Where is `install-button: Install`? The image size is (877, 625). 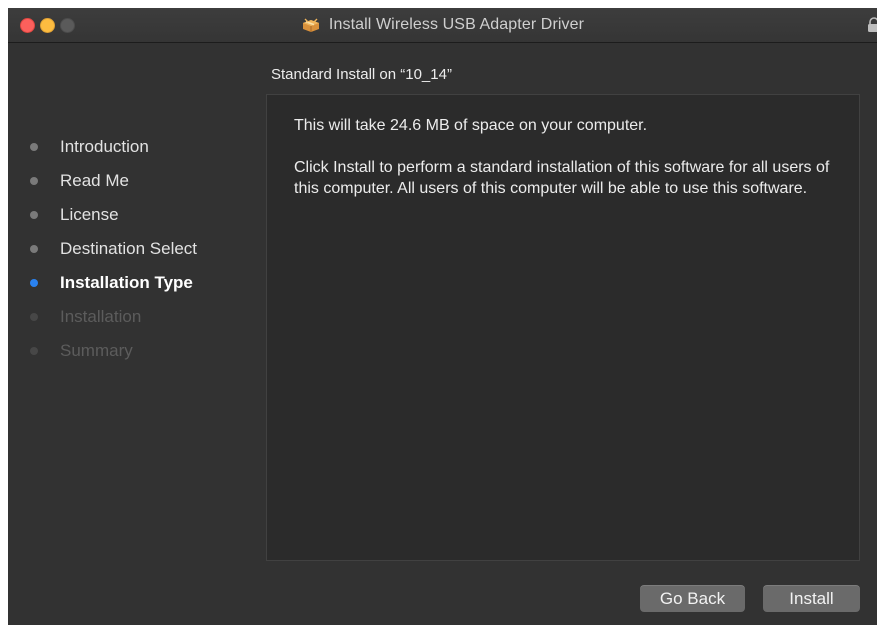
install-button: Install is located at coordinates (811, 598).